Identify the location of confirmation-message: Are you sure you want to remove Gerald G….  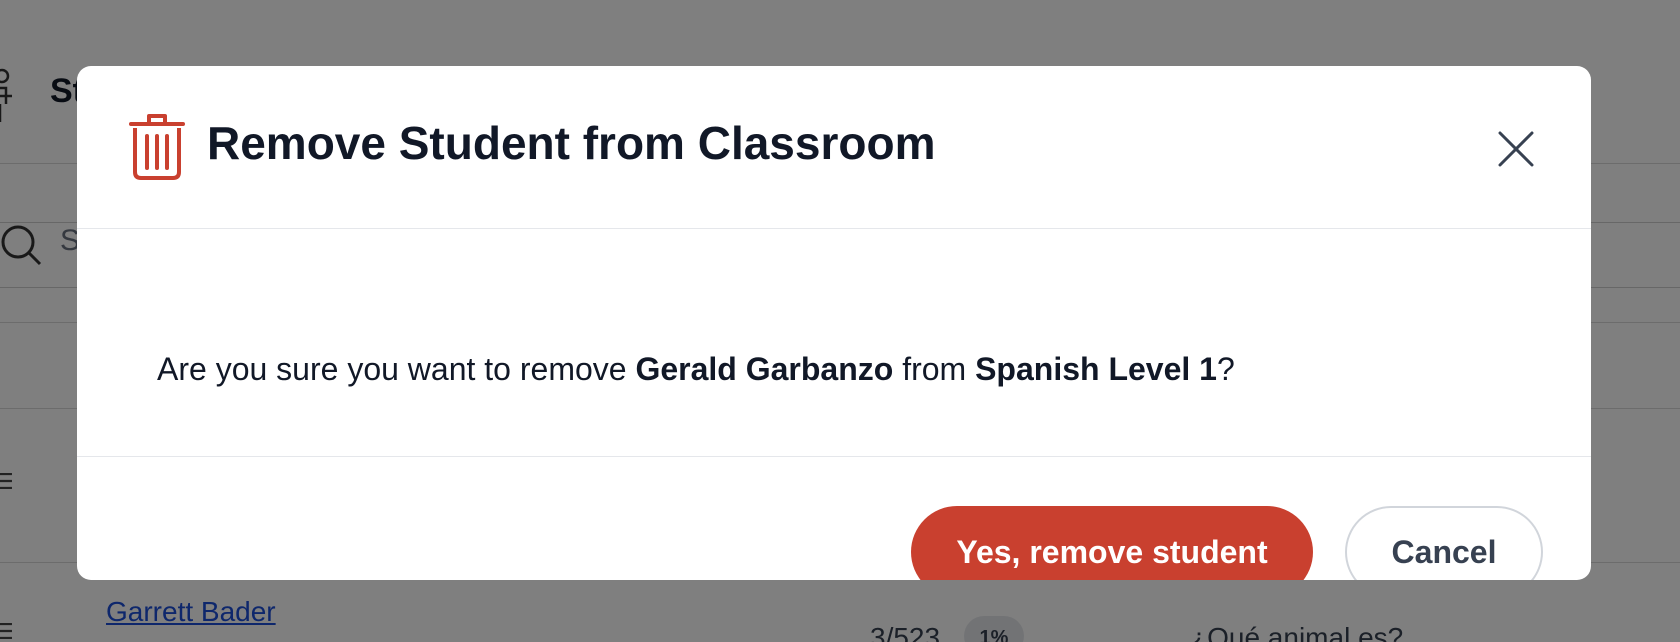
(696, 369).